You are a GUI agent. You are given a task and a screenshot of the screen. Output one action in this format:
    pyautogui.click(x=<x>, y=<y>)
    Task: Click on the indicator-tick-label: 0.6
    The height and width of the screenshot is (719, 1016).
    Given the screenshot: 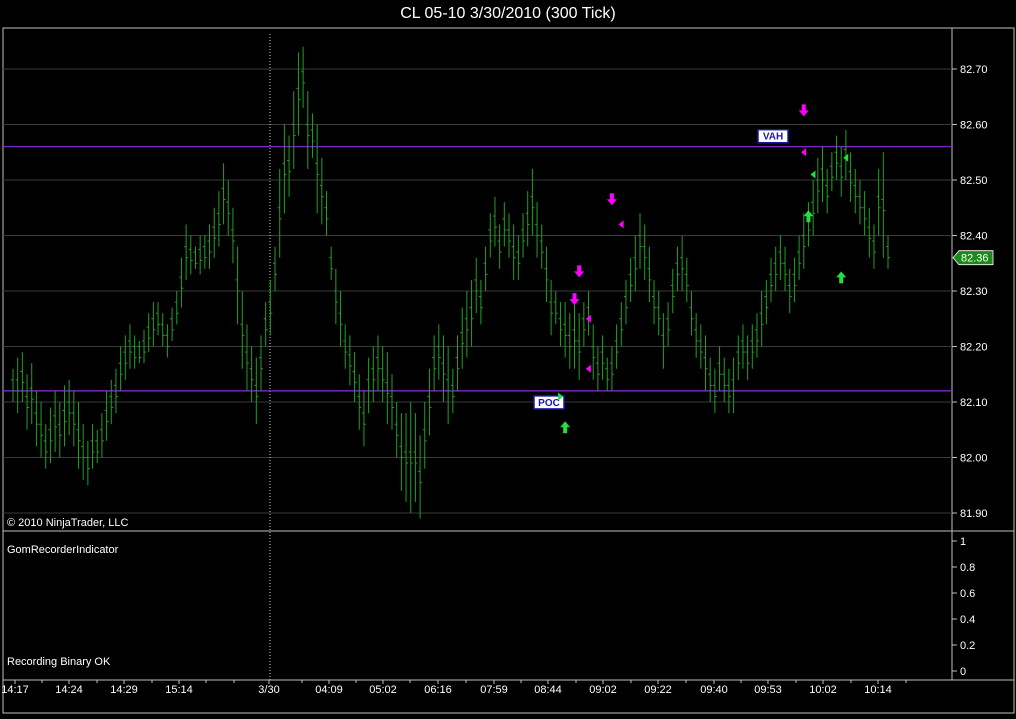 What is the action you would take?
    pyautogui.click(x=967, y=594)
    